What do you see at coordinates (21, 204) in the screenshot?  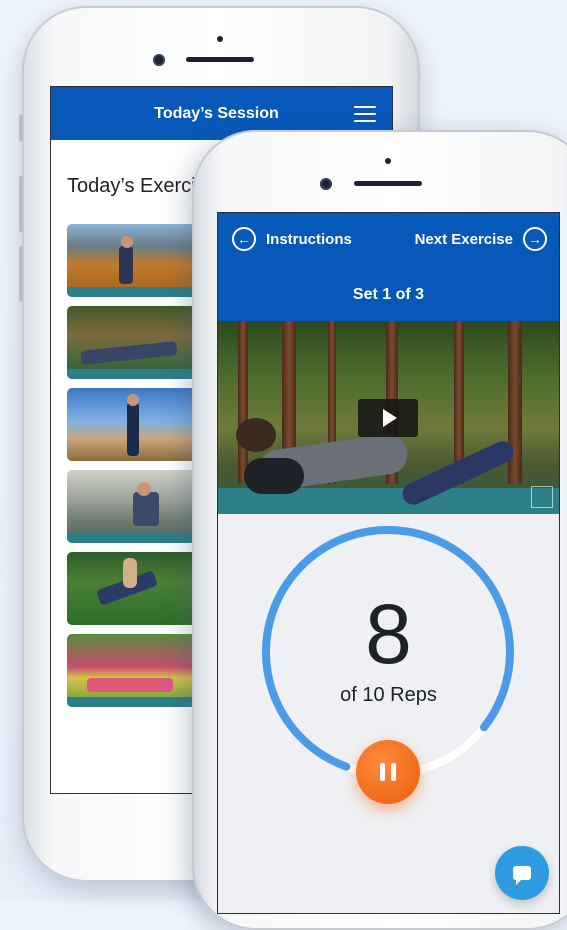 I see `volume-up-button` at bounding box center [21, 204].